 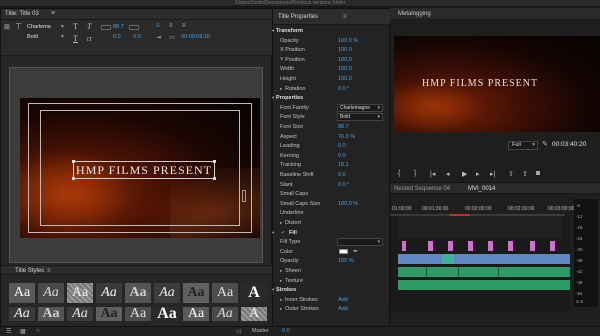 What do you see at coordinates (137, 37) in the screenshot?
I see `leading-value: 0.0` at bounding box center [137, 37].